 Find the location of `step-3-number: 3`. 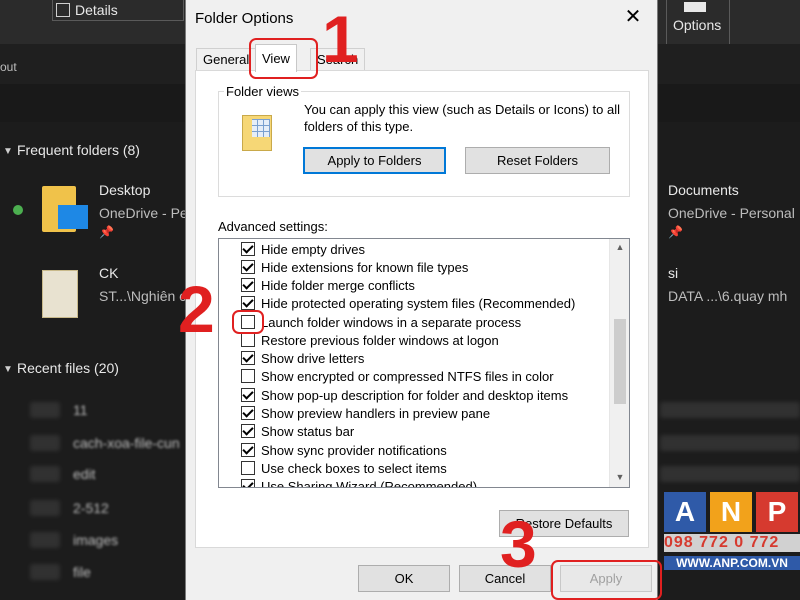

step-3-number: 3 is located at coordinates (518, 544).